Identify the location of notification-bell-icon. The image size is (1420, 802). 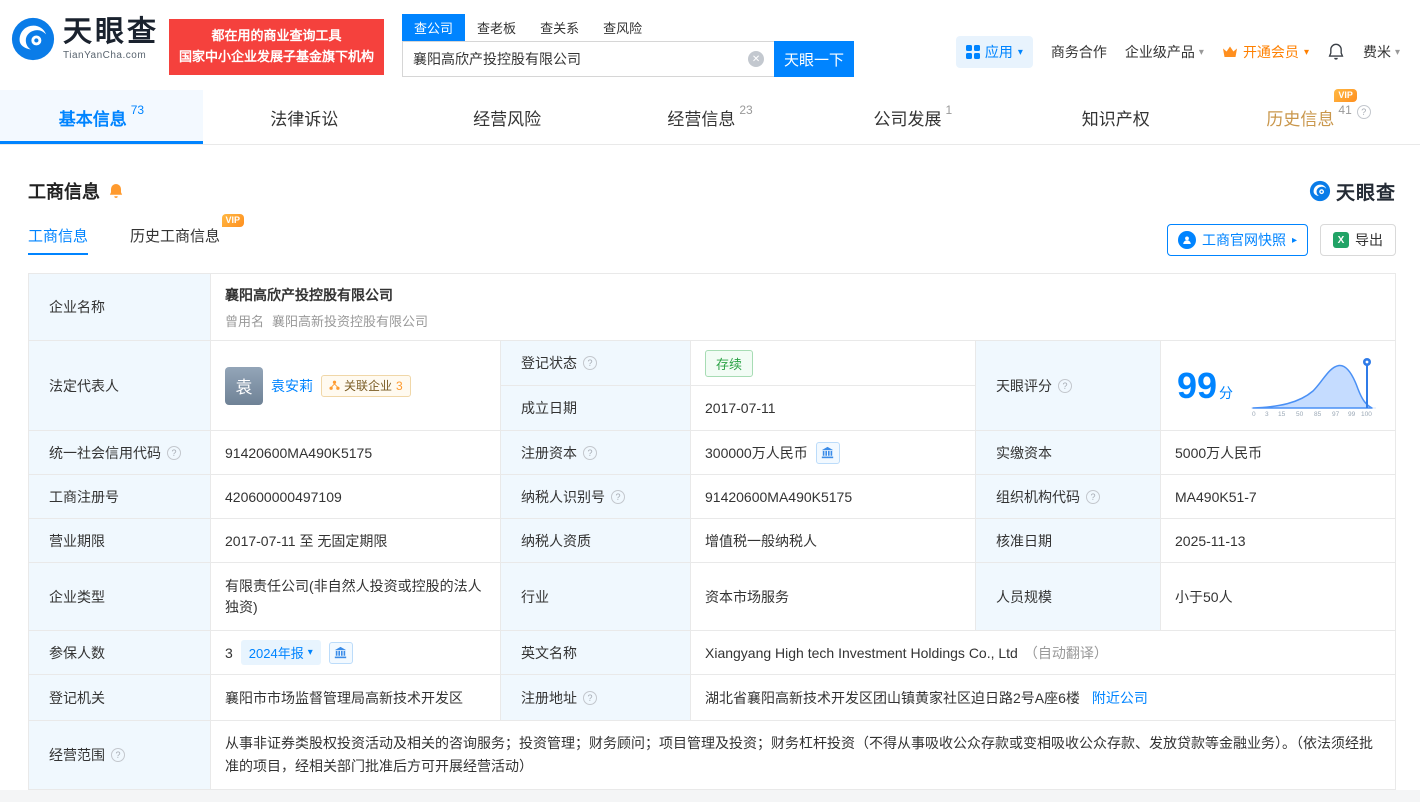
(1336, 52).